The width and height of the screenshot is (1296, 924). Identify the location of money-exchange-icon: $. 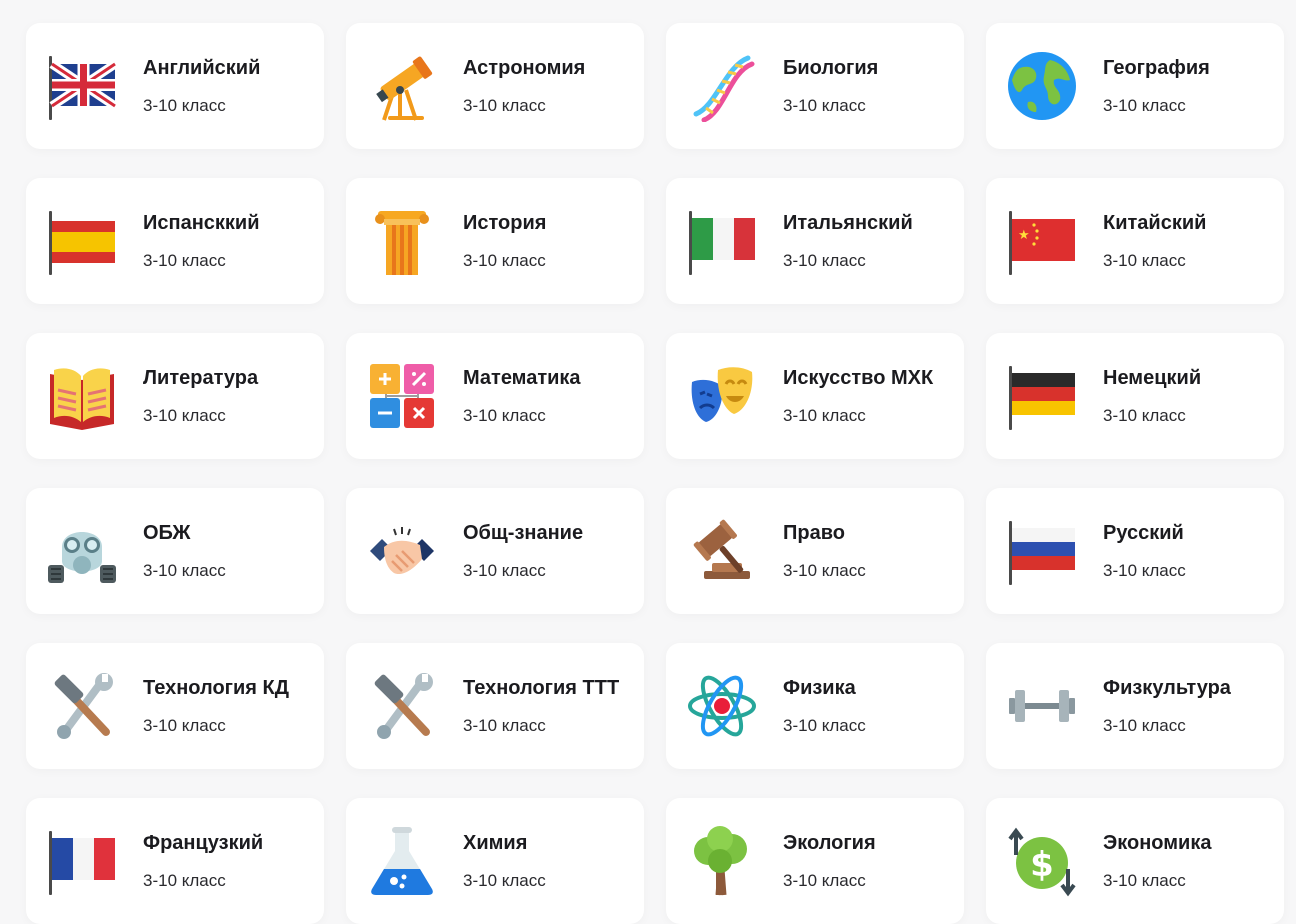
(1042, 861).